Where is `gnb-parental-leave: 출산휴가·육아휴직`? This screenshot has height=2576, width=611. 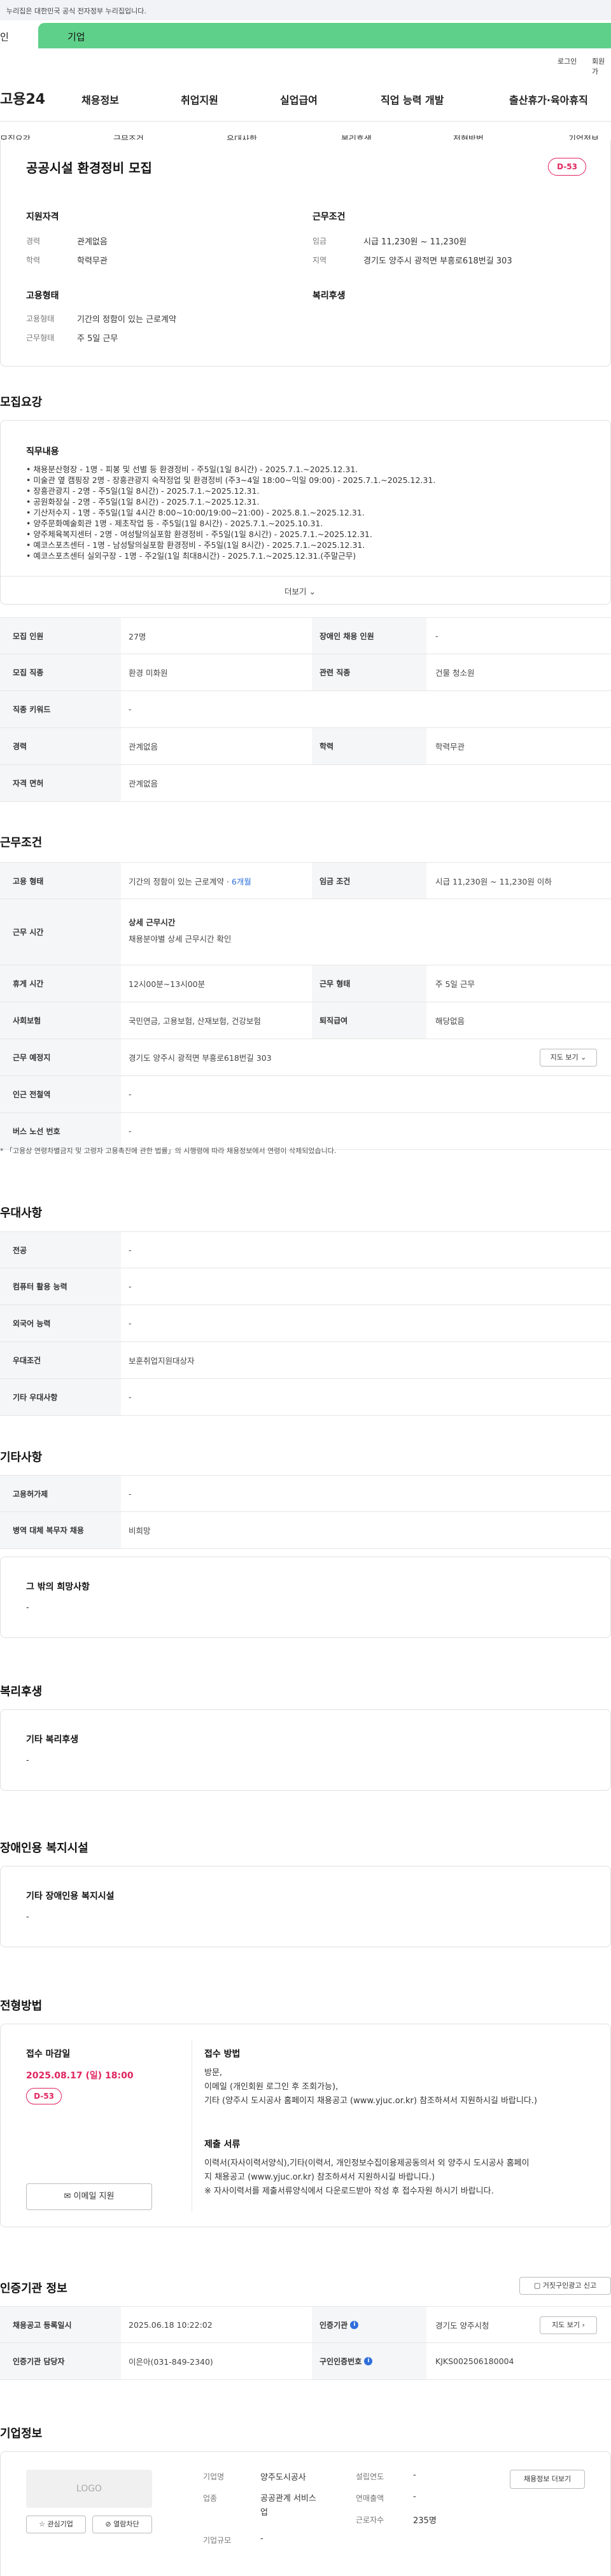
gnb-parental-leave: 출산휴가·육아휴직 is located at coordinates (548, 99).